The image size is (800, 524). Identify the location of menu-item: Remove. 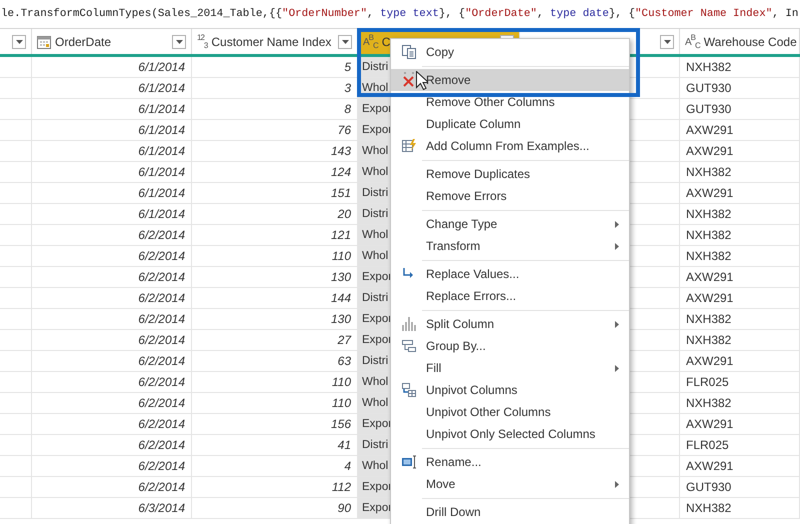
(510, 80).